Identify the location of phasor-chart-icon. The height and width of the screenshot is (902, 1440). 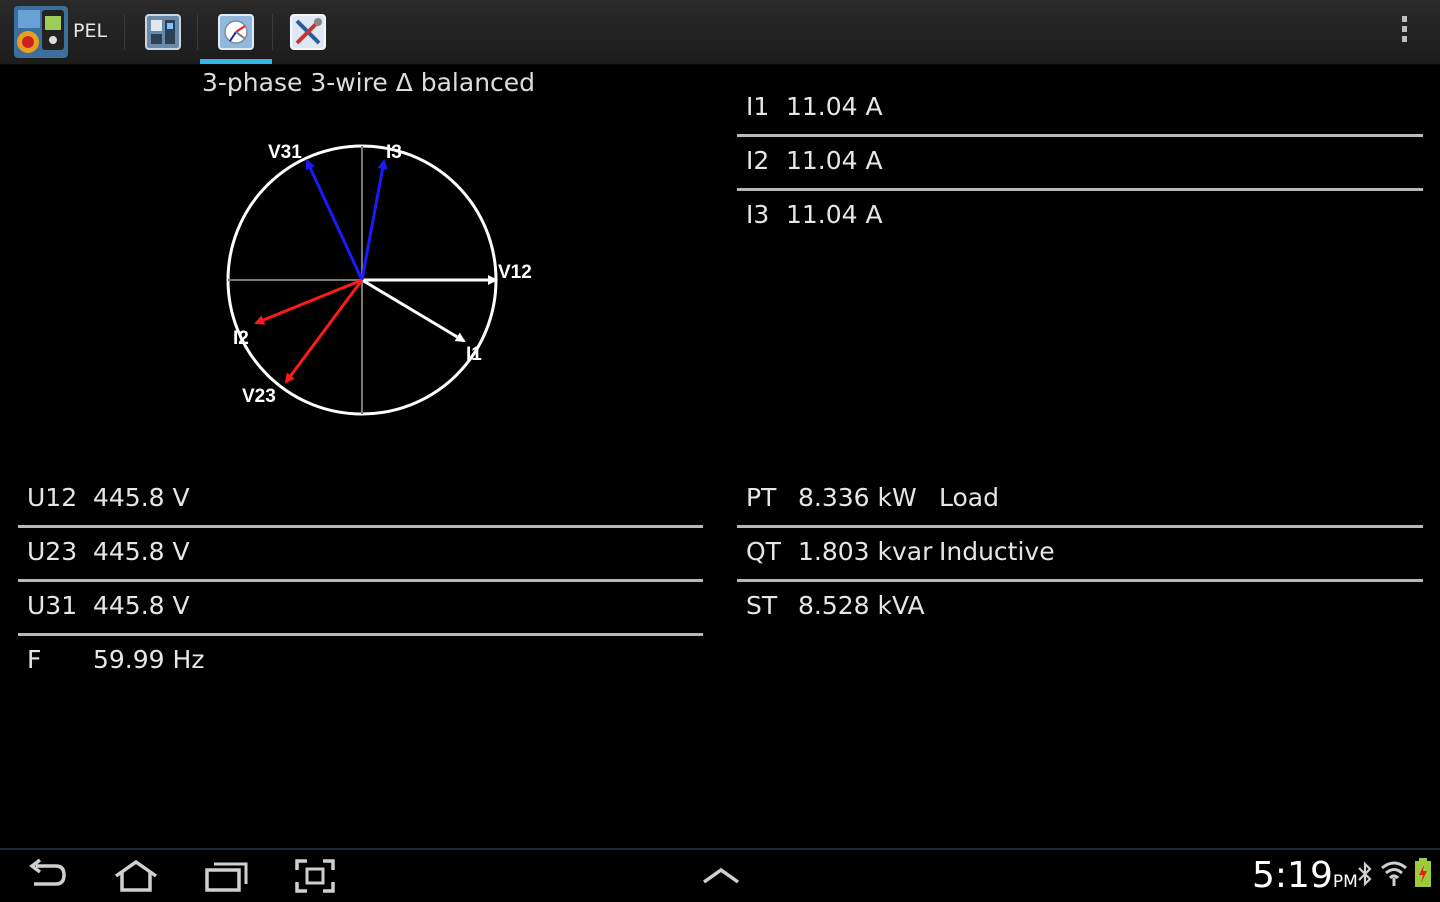
(236, 32).